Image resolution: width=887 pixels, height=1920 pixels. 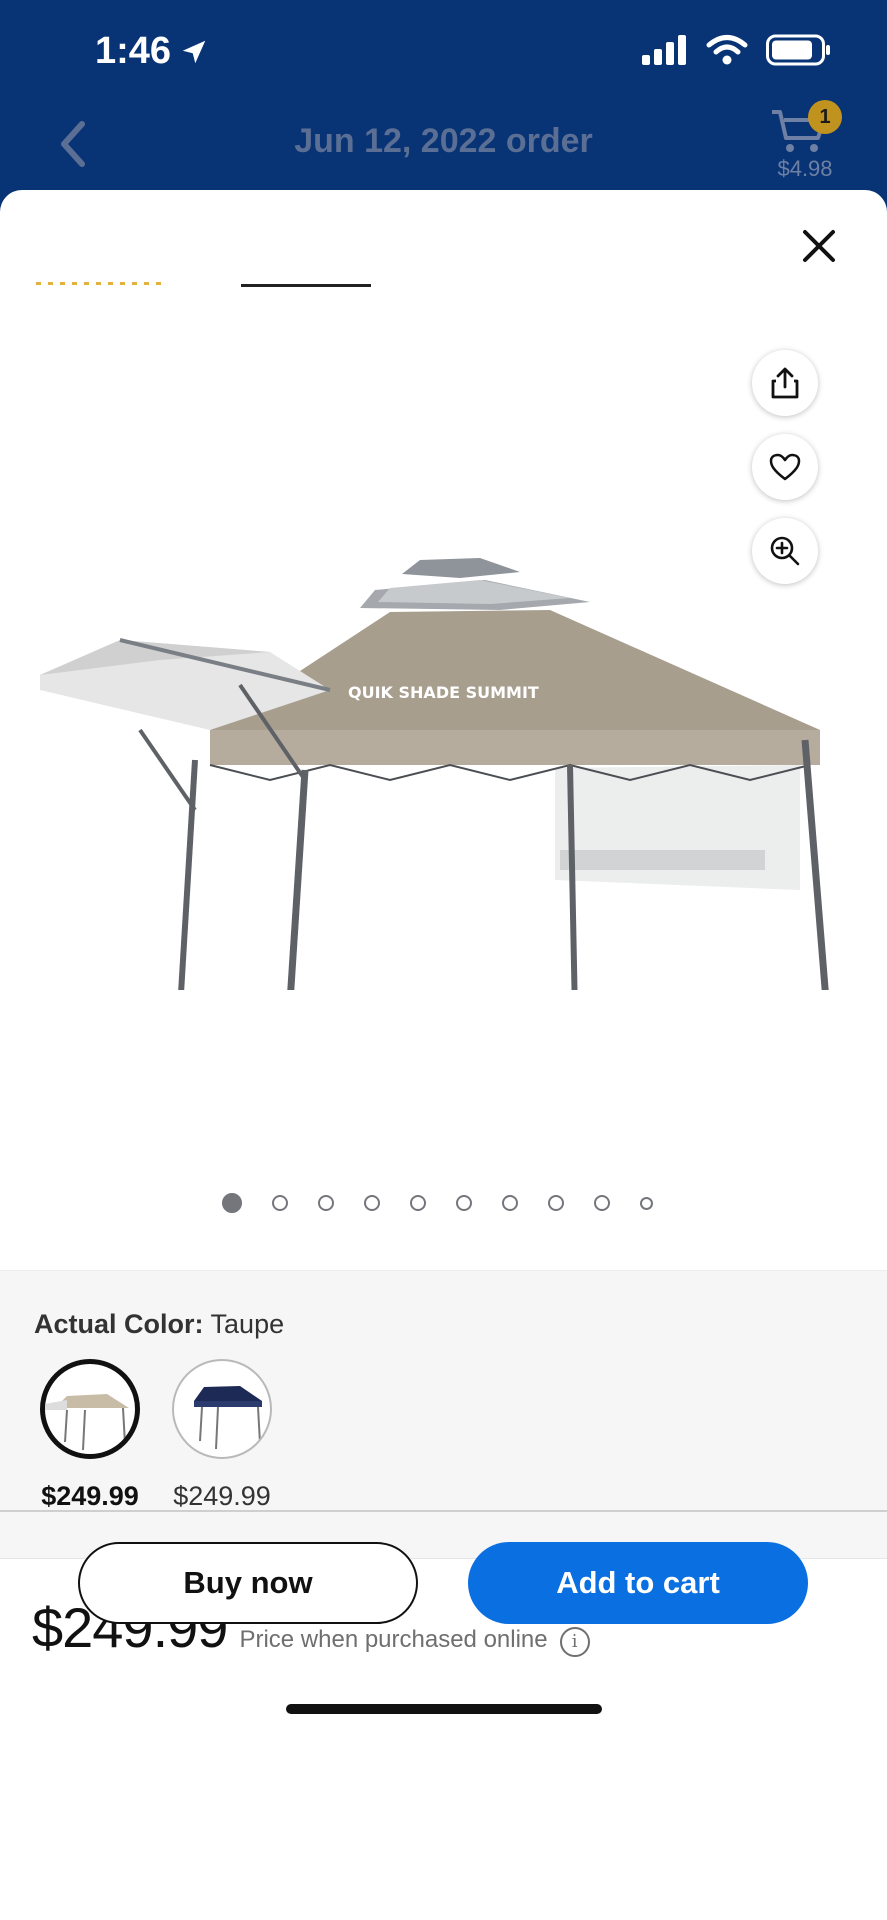 I want to click on swatch-navy-image, so click(x=228, y=1418).